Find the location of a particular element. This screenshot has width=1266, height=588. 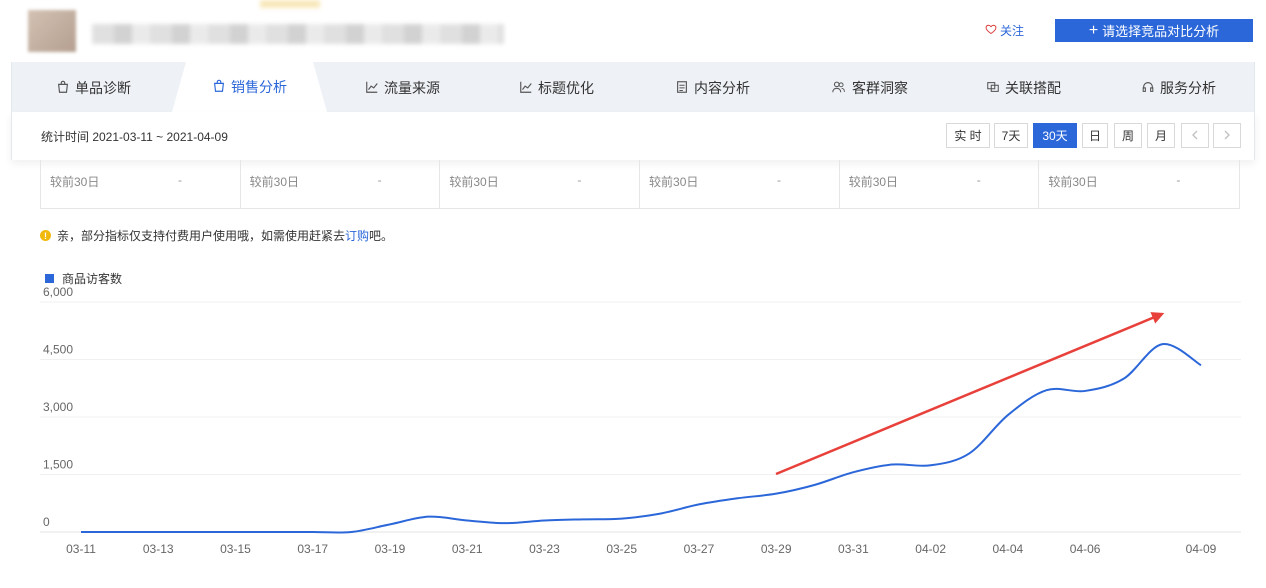

period-day-button: 日 is located at coordinates (1095, 135).